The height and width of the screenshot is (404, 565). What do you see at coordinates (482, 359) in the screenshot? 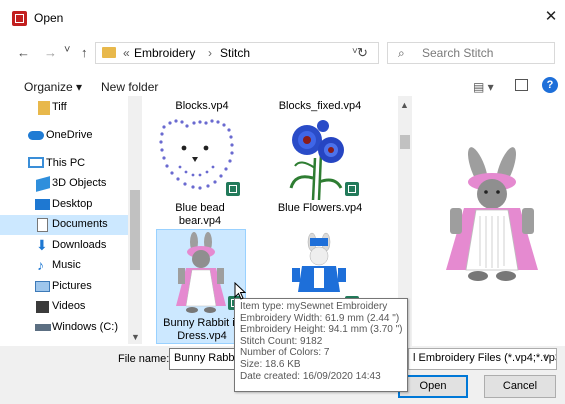
I see `file-type-filter: l Embroidery Files (*.vp4;*.vp3` at bounding box center [482, 359].